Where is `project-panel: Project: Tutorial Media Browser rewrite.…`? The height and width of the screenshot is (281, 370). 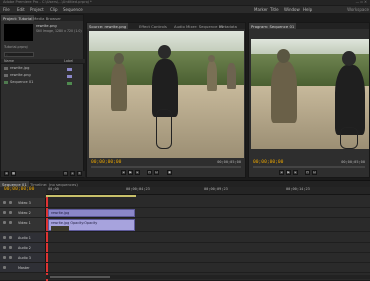
project-panel: Project: Tutorial Media Browser rewrite.… is located at coordinates (42, 96).